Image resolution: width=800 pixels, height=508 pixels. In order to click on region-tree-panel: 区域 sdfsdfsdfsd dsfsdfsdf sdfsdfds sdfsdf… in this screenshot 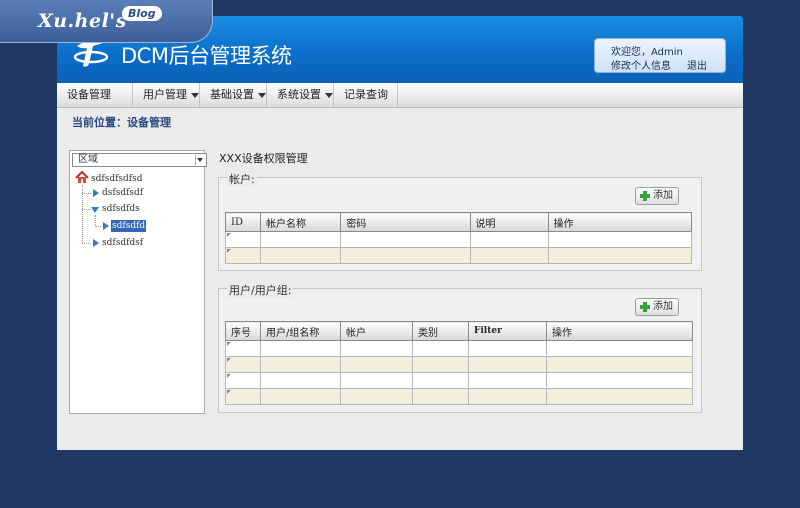, I will do `click(138, 282)`.